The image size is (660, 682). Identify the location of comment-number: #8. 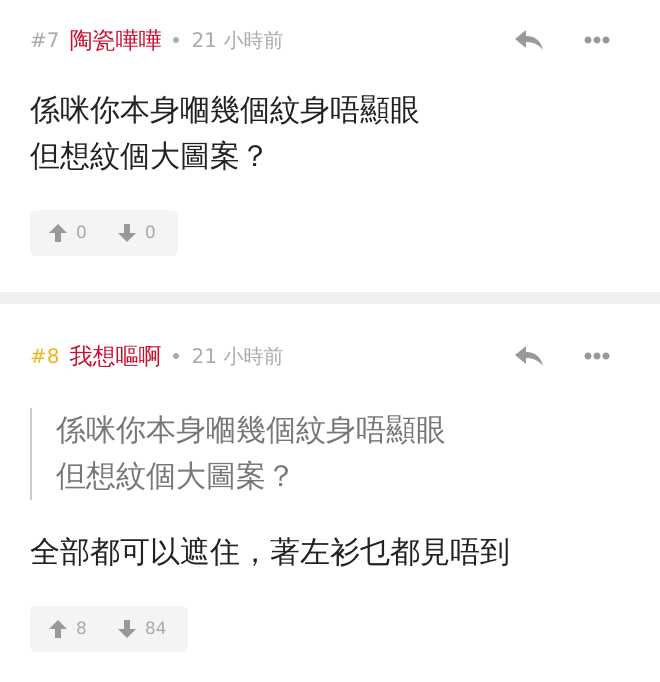
(45, 356).